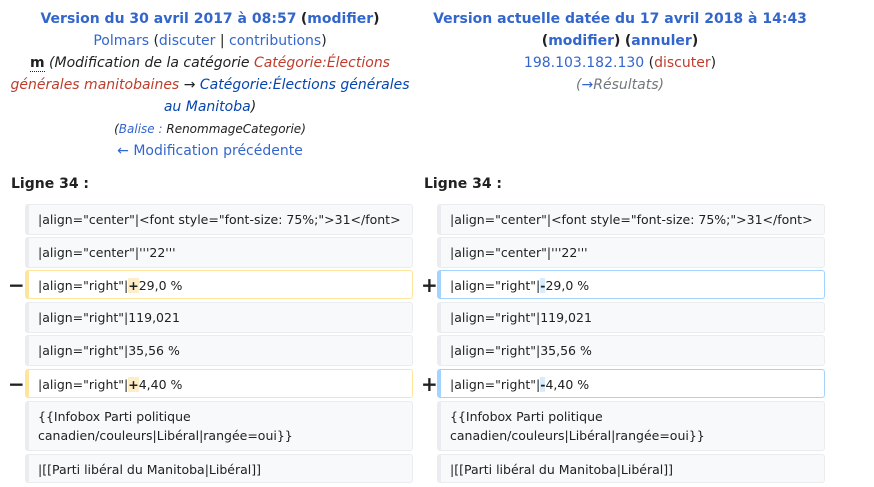  I want to click on current-modify-link: modifier, so click(581, 41).